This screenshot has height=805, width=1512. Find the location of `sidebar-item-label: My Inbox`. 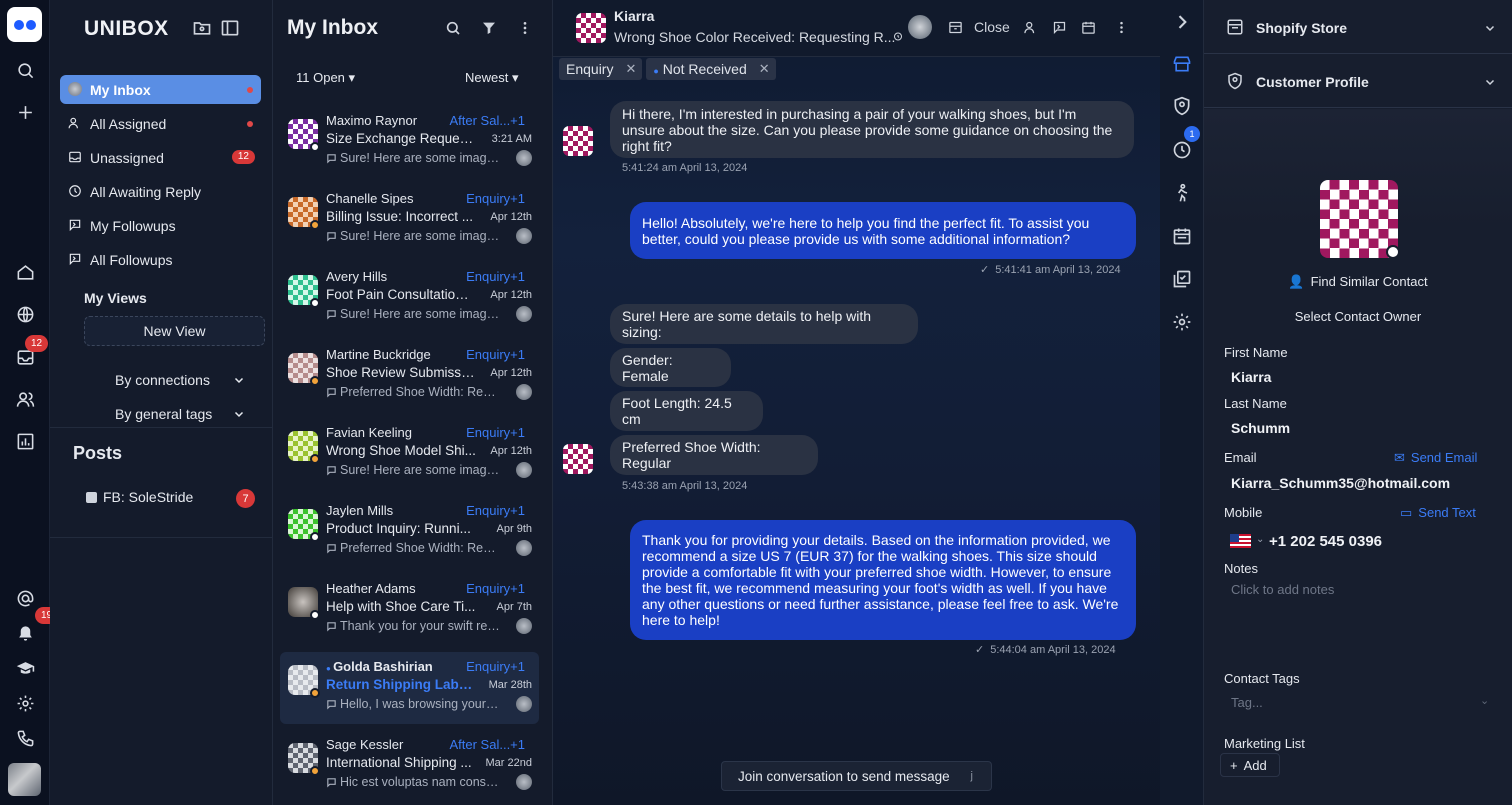

sidebar-item-label: My Inbox is located at coordinates (120, 89).